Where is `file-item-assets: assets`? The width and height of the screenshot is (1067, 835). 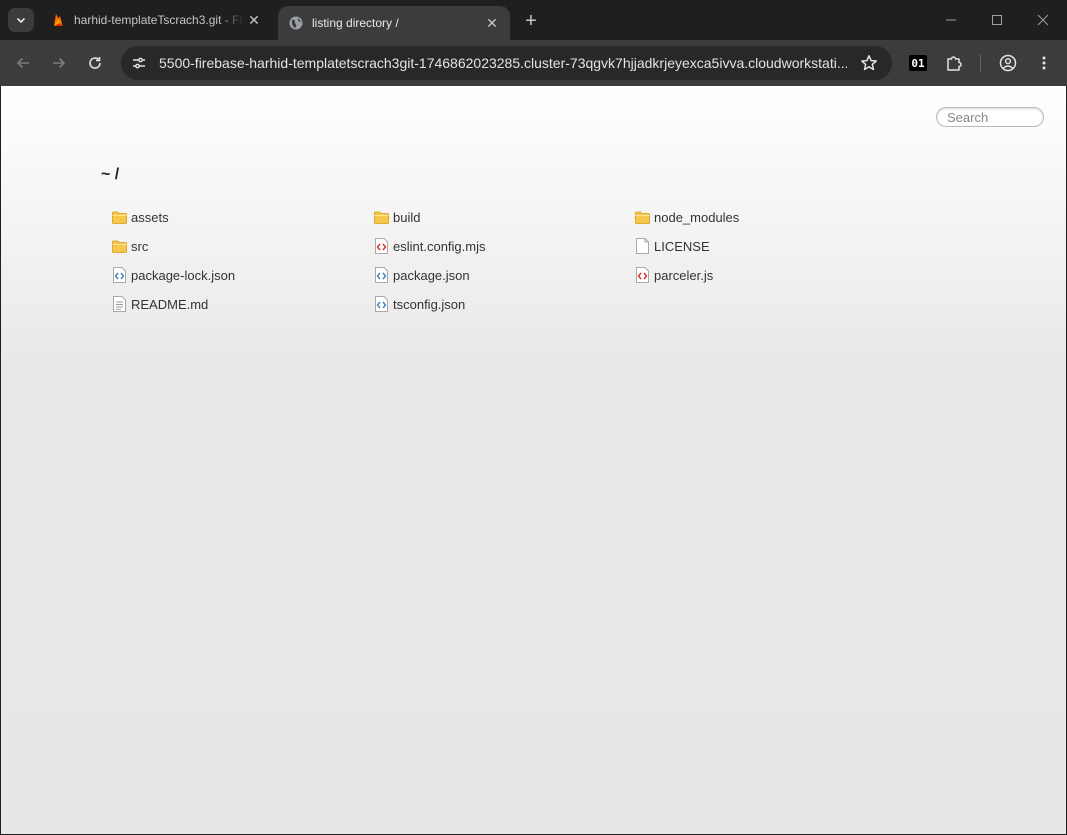
file-item-assets: assets is located at coordinates (140, 217).